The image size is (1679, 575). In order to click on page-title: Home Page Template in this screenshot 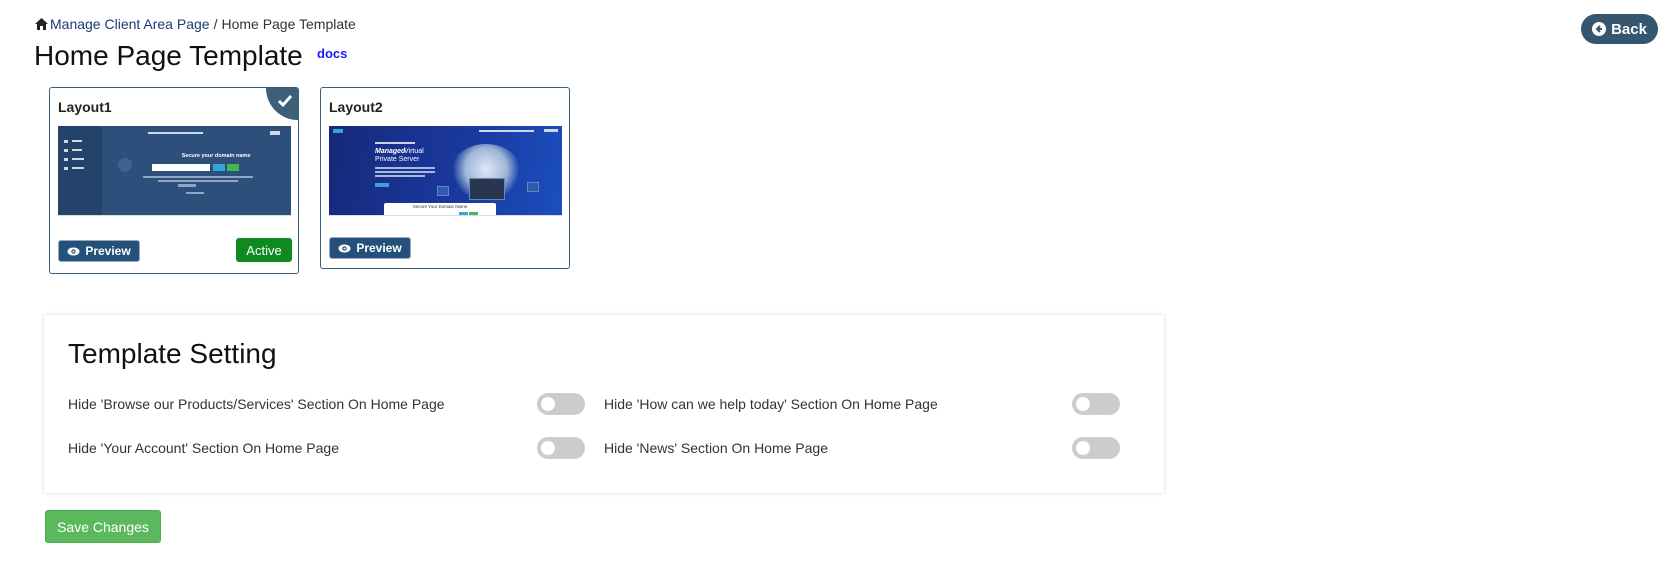, I will do `click(168, 55)`.